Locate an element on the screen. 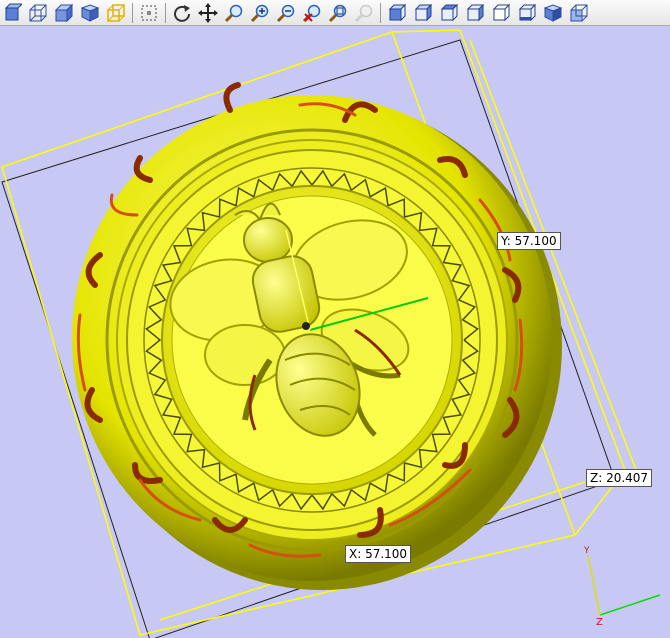  zoom-in-icon is located at coordinates (260, 13).